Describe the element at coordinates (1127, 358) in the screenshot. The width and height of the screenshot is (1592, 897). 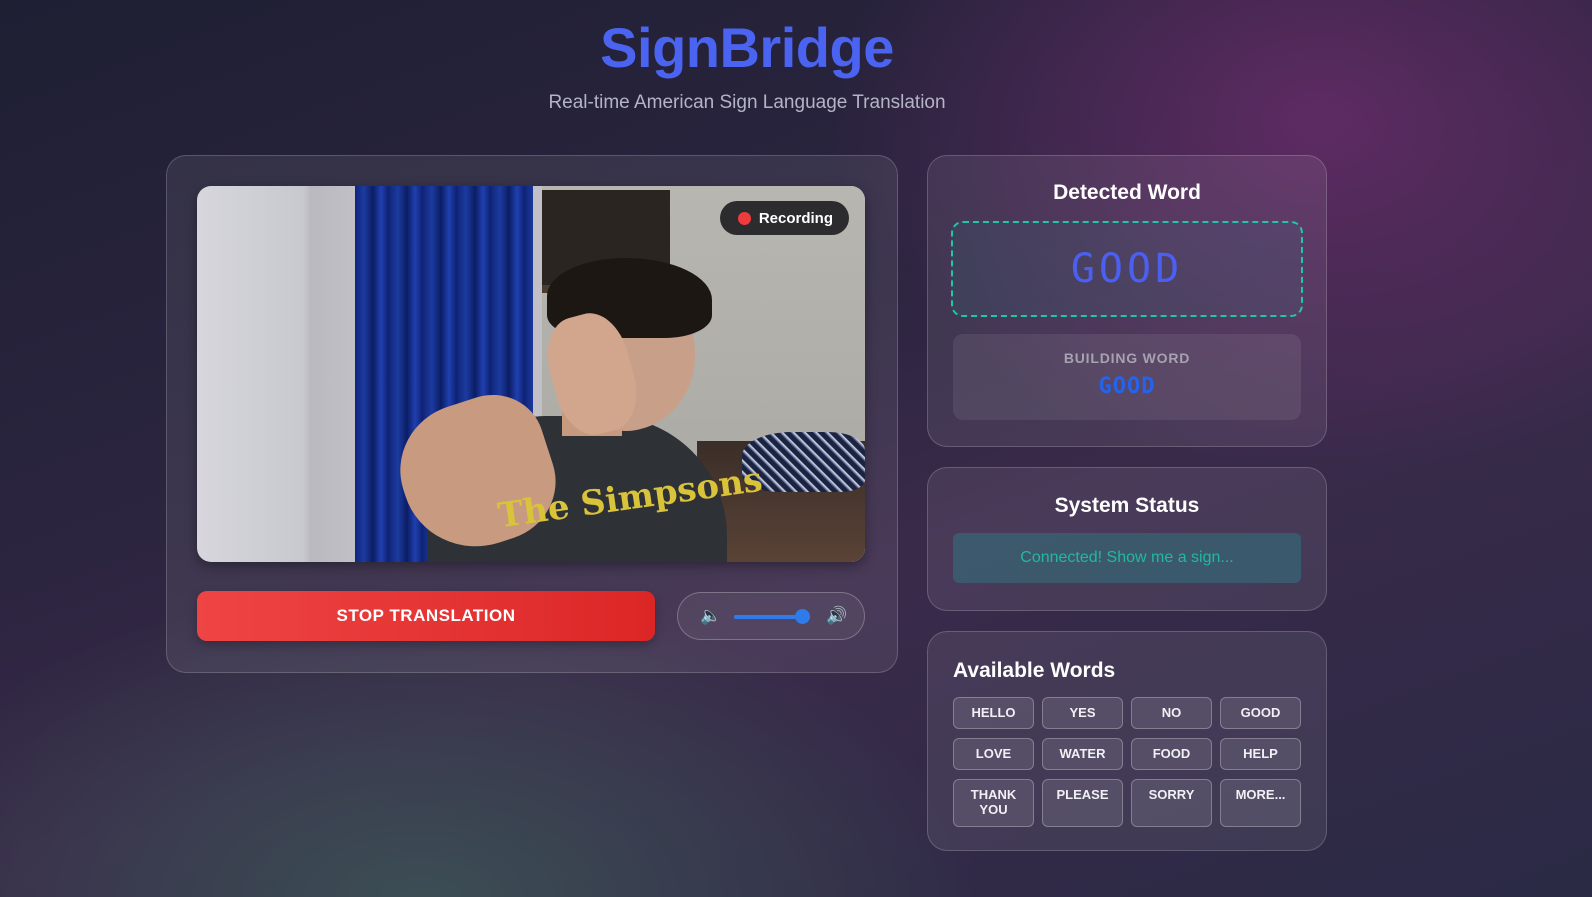
I see `building-word-label: BUILDING WORD` at that location.